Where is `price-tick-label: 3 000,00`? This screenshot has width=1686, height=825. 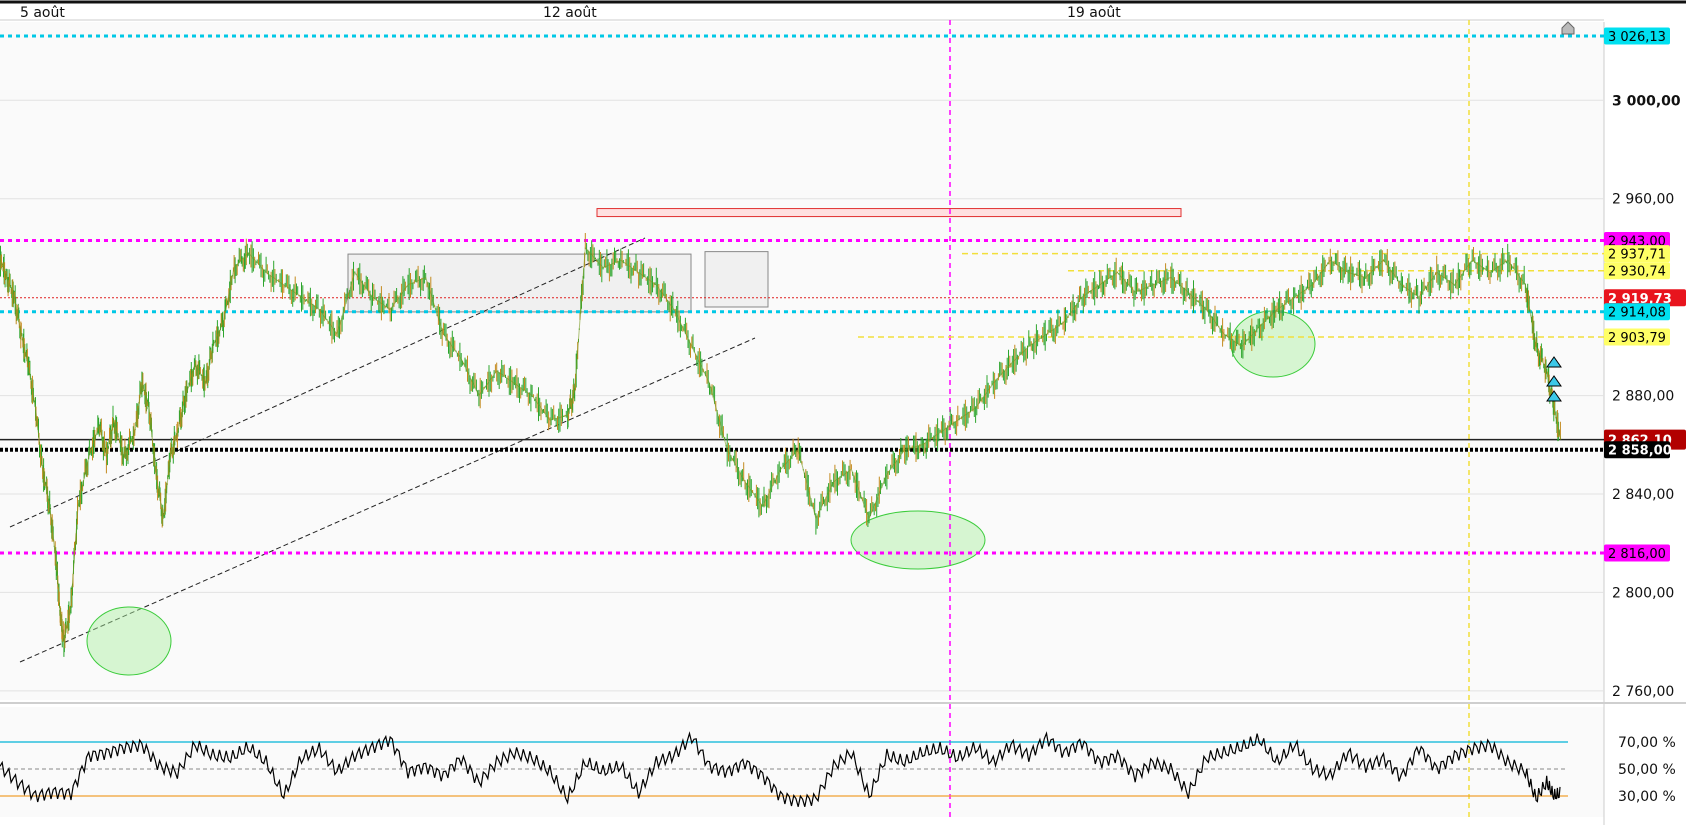 price-tick-label: 3 000,00 is located at coordinates (1646, 101).